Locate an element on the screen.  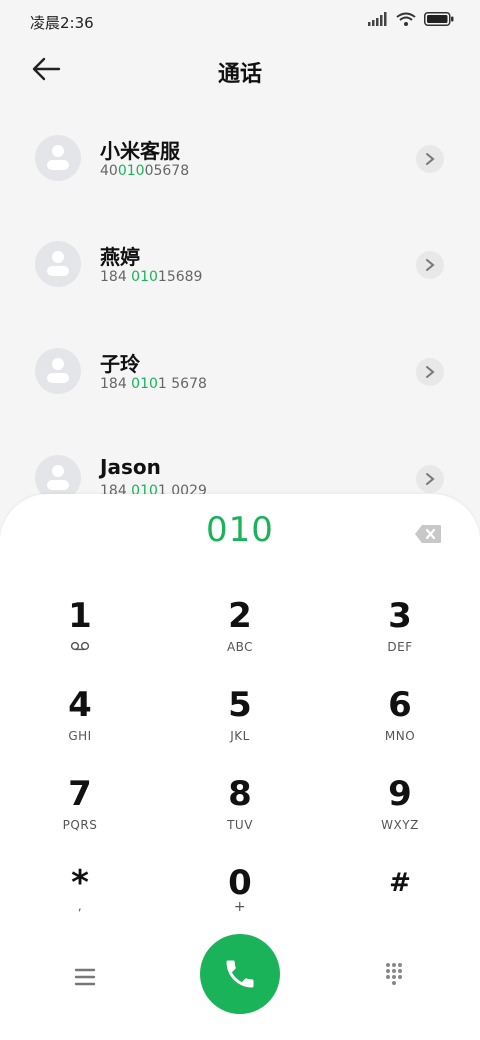
menu-button is located at coordinates (85, 977).